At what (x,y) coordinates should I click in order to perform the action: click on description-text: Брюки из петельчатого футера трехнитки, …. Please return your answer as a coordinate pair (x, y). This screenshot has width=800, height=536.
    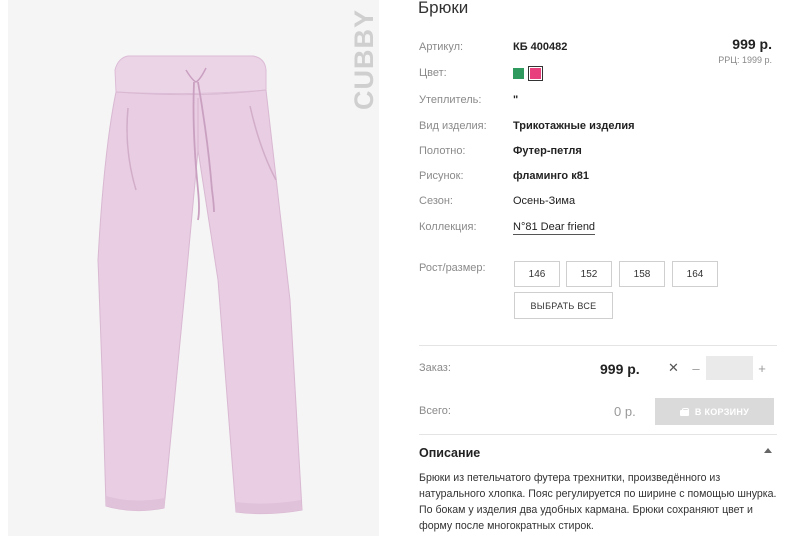
    Looking at the image, I should click on (598, 502).